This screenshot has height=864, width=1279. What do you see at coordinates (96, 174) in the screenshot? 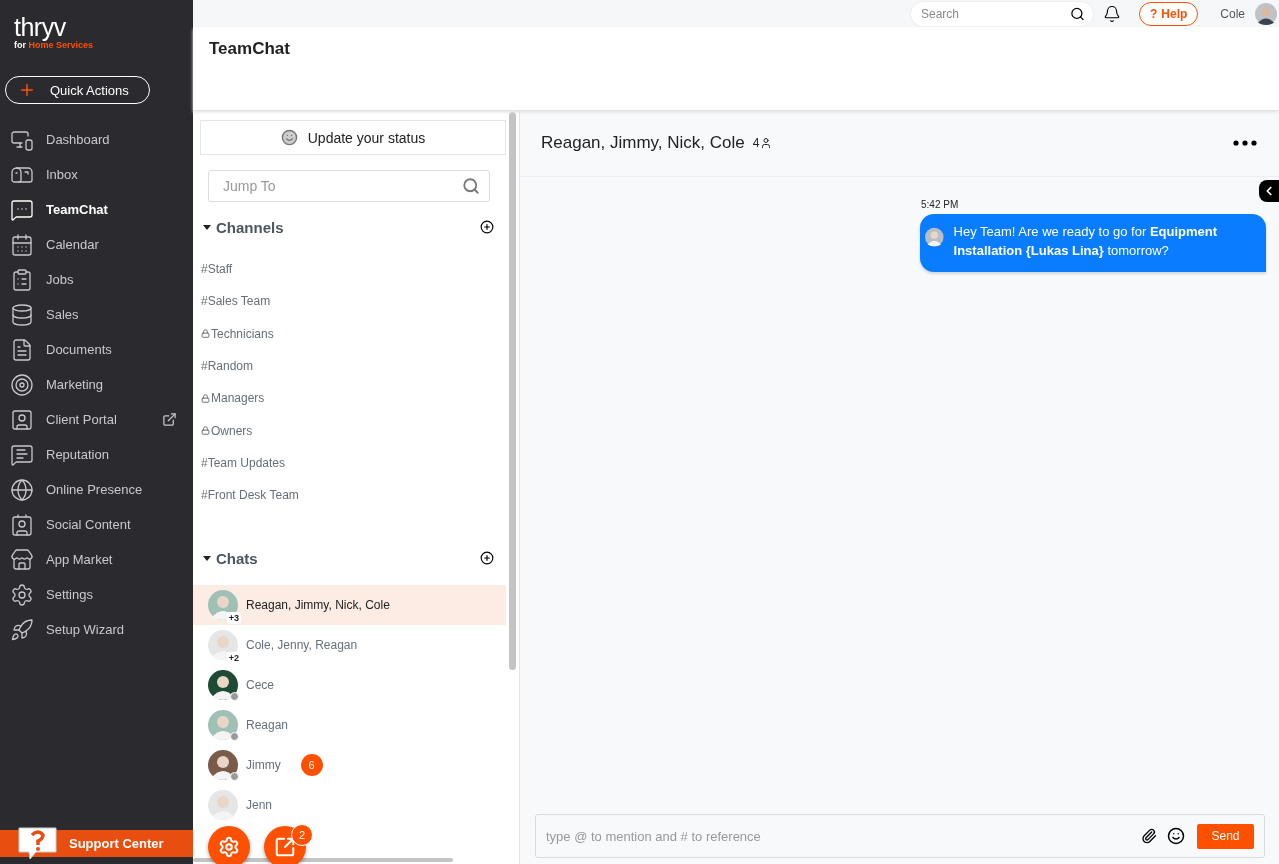
I see `nav-item: Inbox` at bounding box center [96, 174].